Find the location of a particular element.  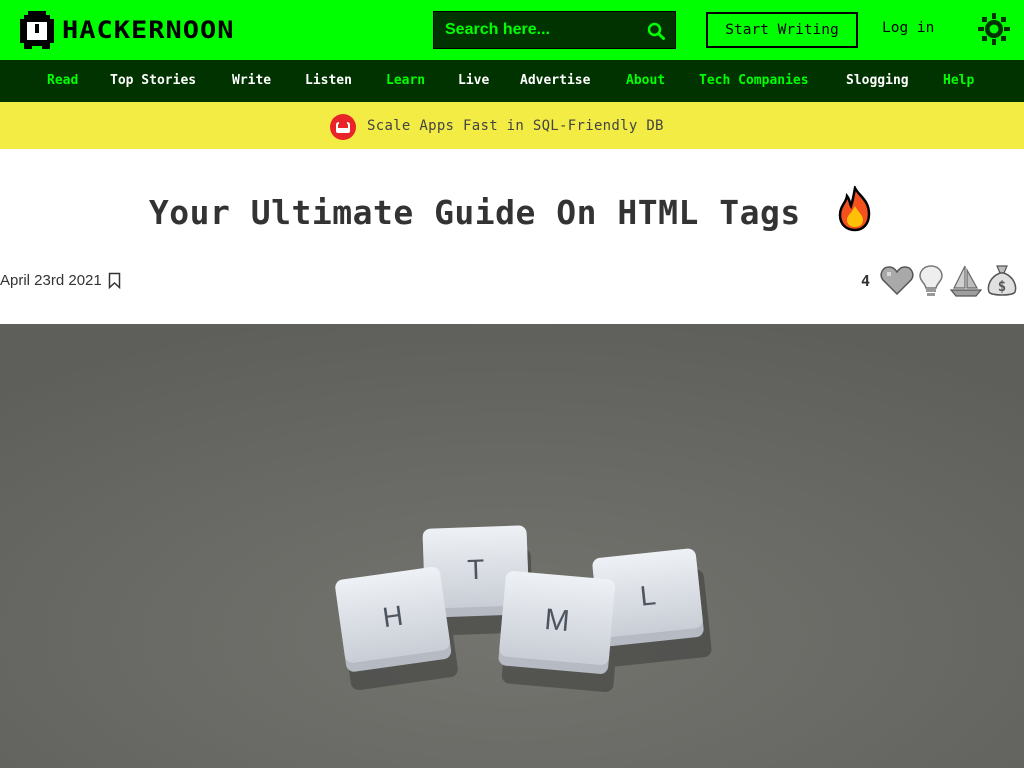

nav-item-about: About is located at coordinates (645, 80).